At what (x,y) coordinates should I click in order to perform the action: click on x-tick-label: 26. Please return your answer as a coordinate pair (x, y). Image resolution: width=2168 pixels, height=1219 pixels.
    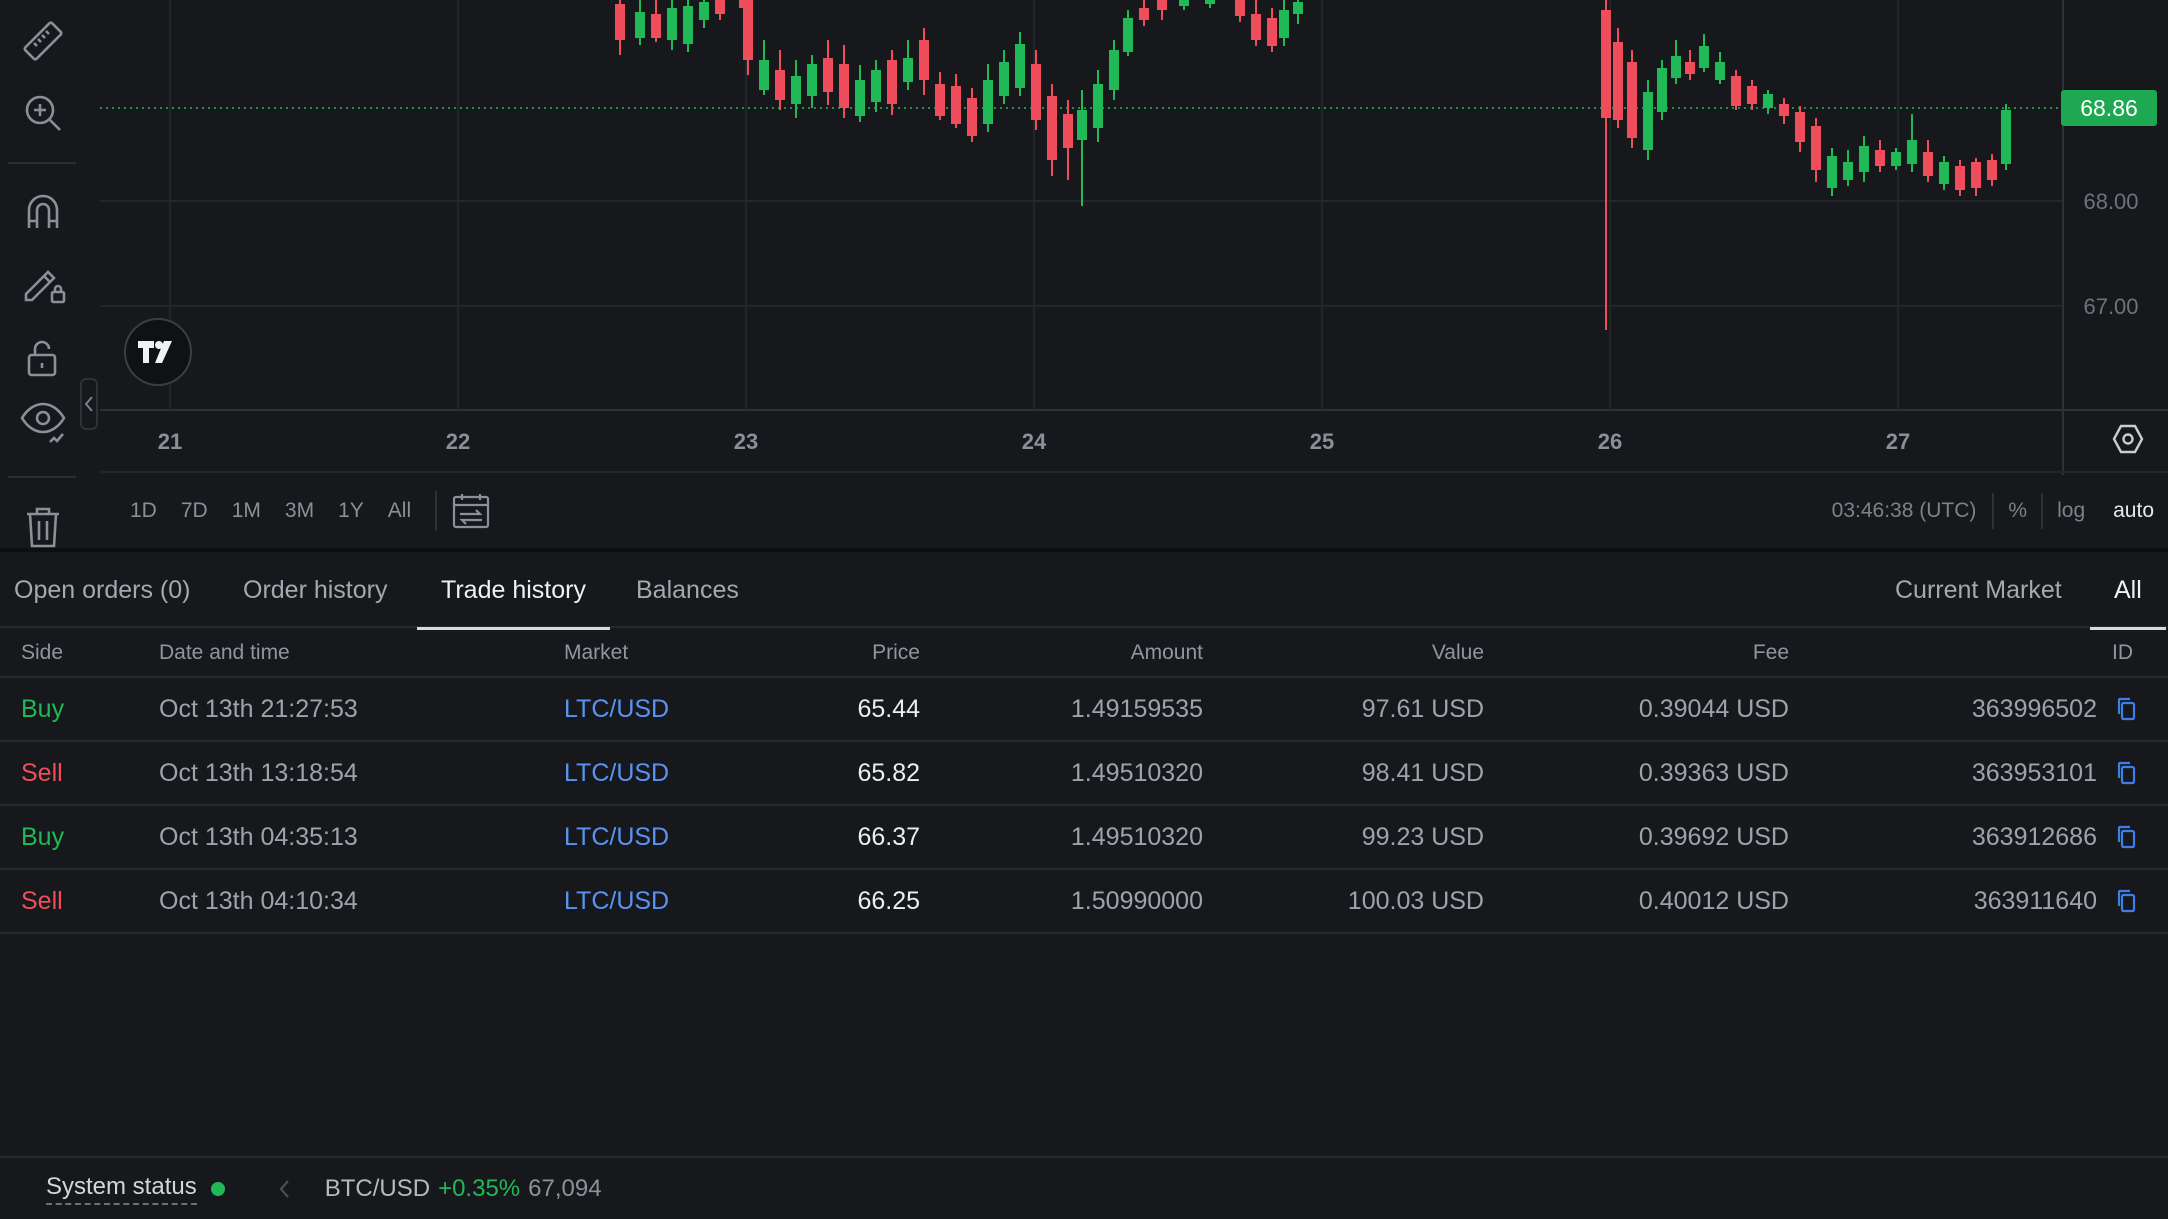
    Looking at the image, I should click on (1610, 441).